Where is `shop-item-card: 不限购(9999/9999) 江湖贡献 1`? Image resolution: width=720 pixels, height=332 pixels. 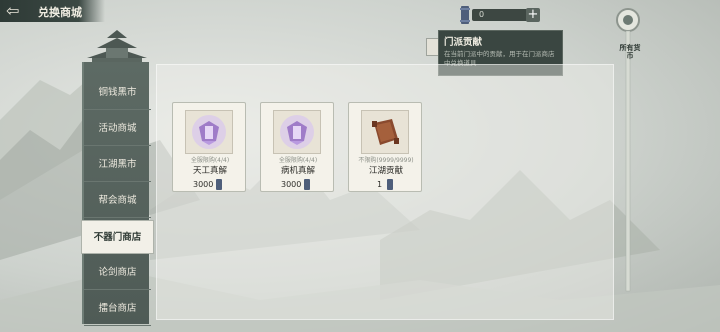
shop-item-card: 不限购(9999/9999) 江湖贡献 1 is located at coordinates (385, 147).